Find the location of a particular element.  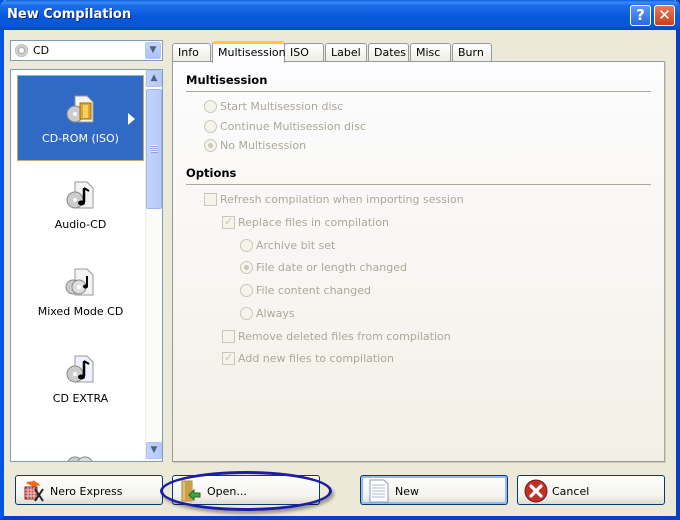

multisession-heading: Multisession is located at coordinates (227, 80).